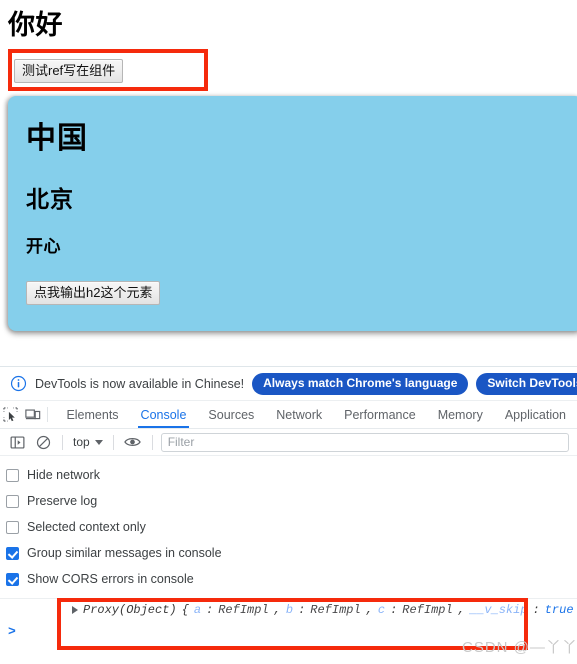 This screenshot has height=664, width=577. Describe the element at coordinates (559, 610) in the screenshot. I see `log-value-v-skip: true` at that location.